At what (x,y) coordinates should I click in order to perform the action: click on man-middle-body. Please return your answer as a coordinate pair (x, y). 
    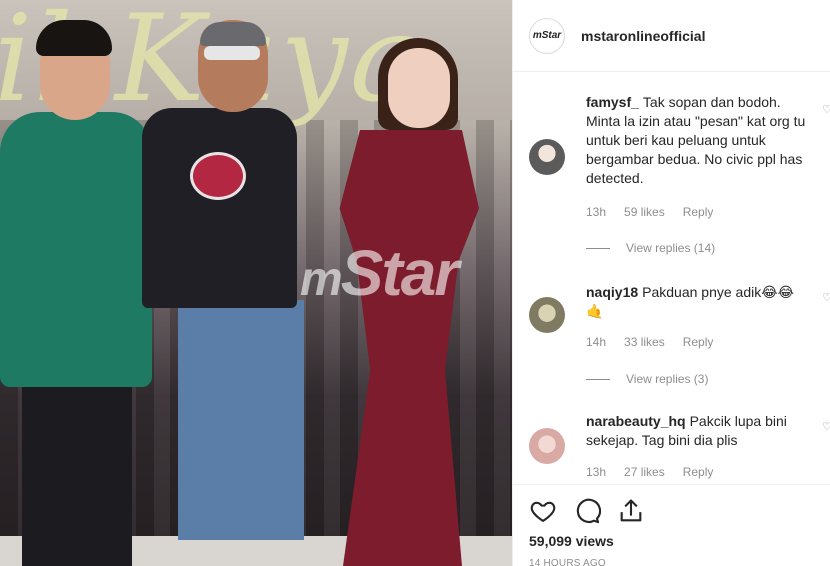
    Looking at the image, I should click on (219, 208).